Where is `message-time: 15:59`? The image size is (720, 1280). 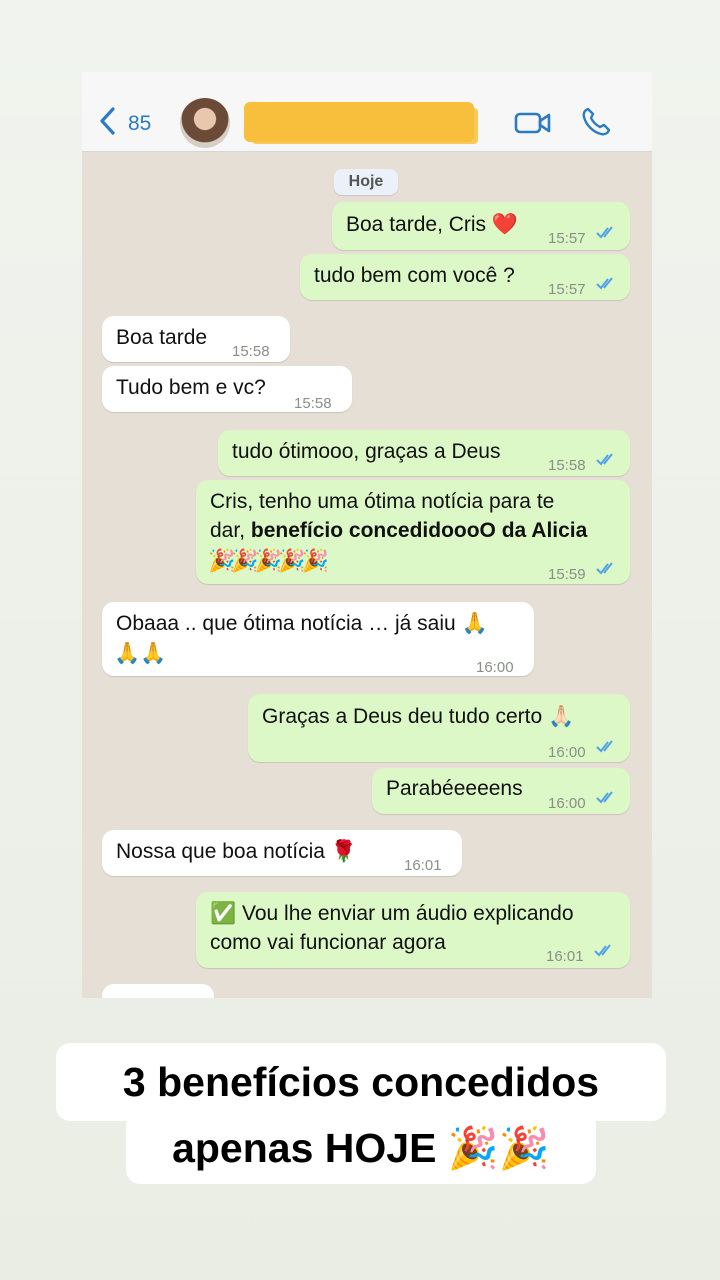
message-time: 15:59 is located at coordinates (567, 574).